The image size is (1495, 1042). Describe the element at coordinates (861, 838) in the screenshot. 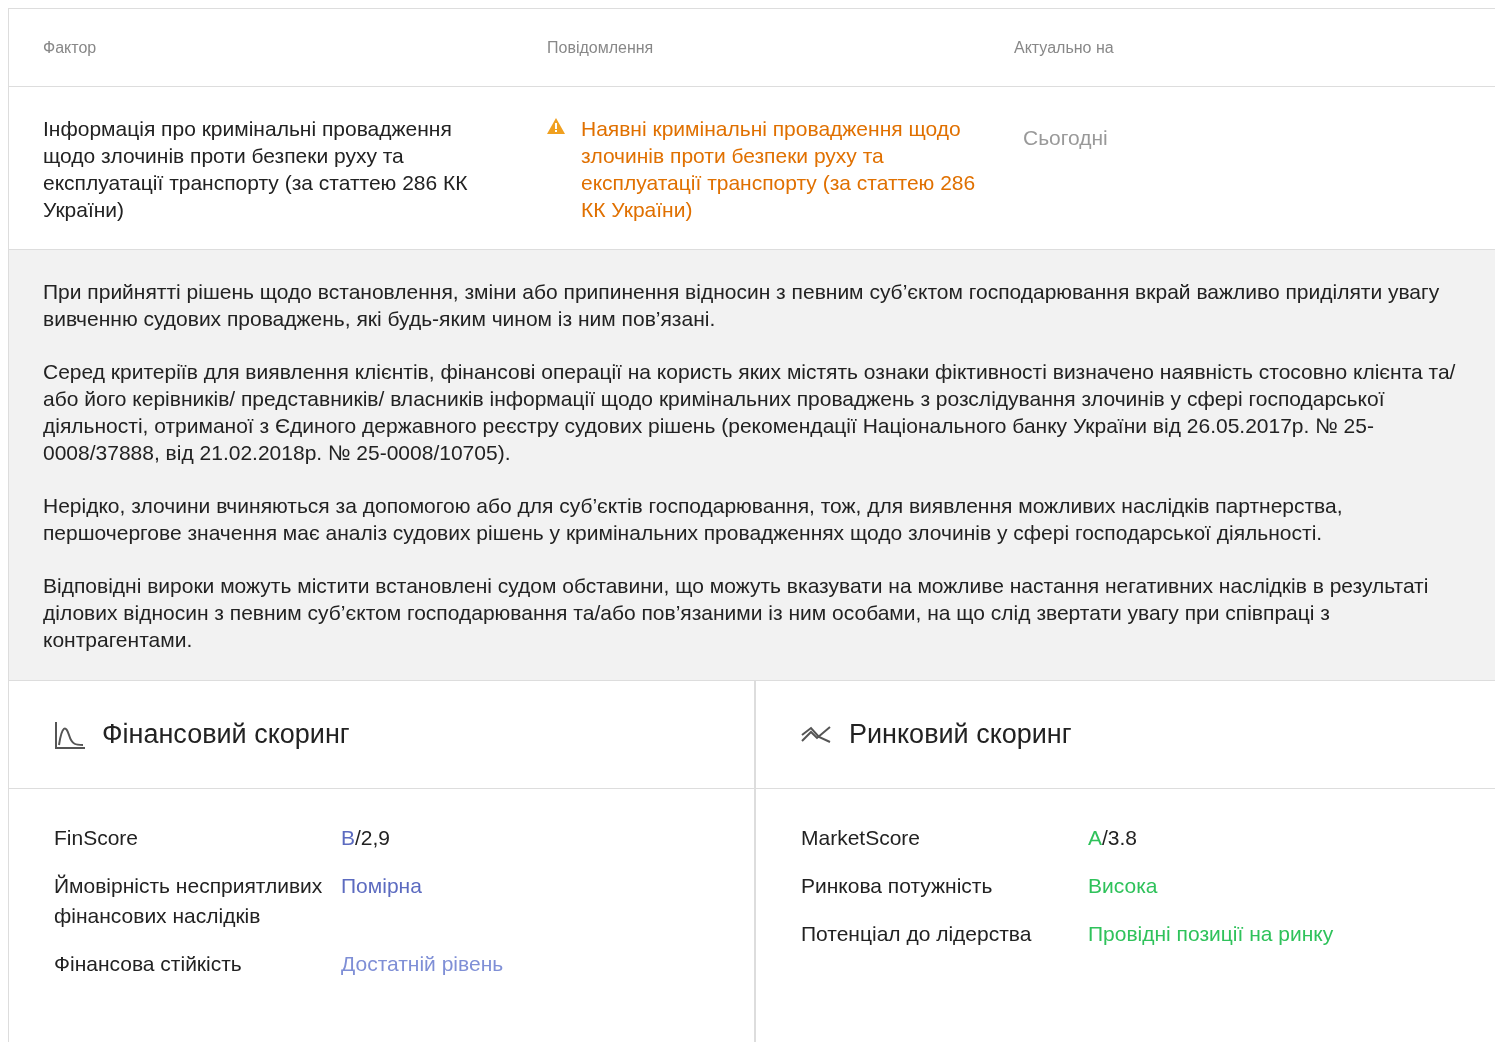

I see `score-label: MarketScore` at that location.